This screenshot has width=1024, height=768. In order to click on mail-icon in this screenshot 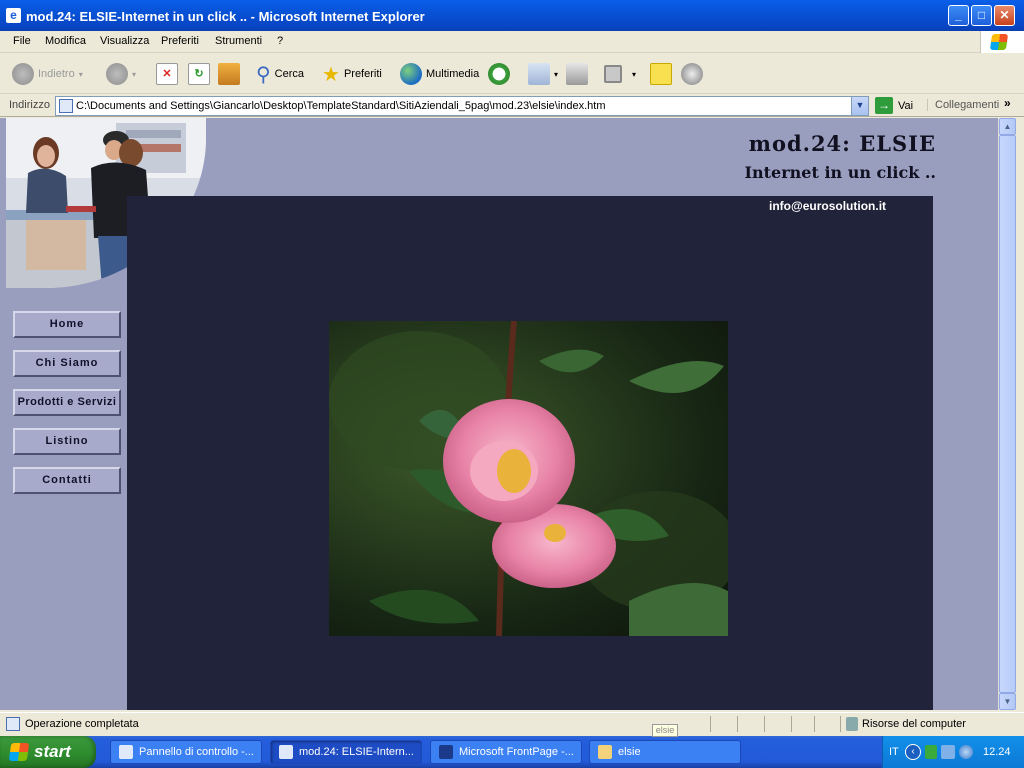, I will do `click(539, 74)`.